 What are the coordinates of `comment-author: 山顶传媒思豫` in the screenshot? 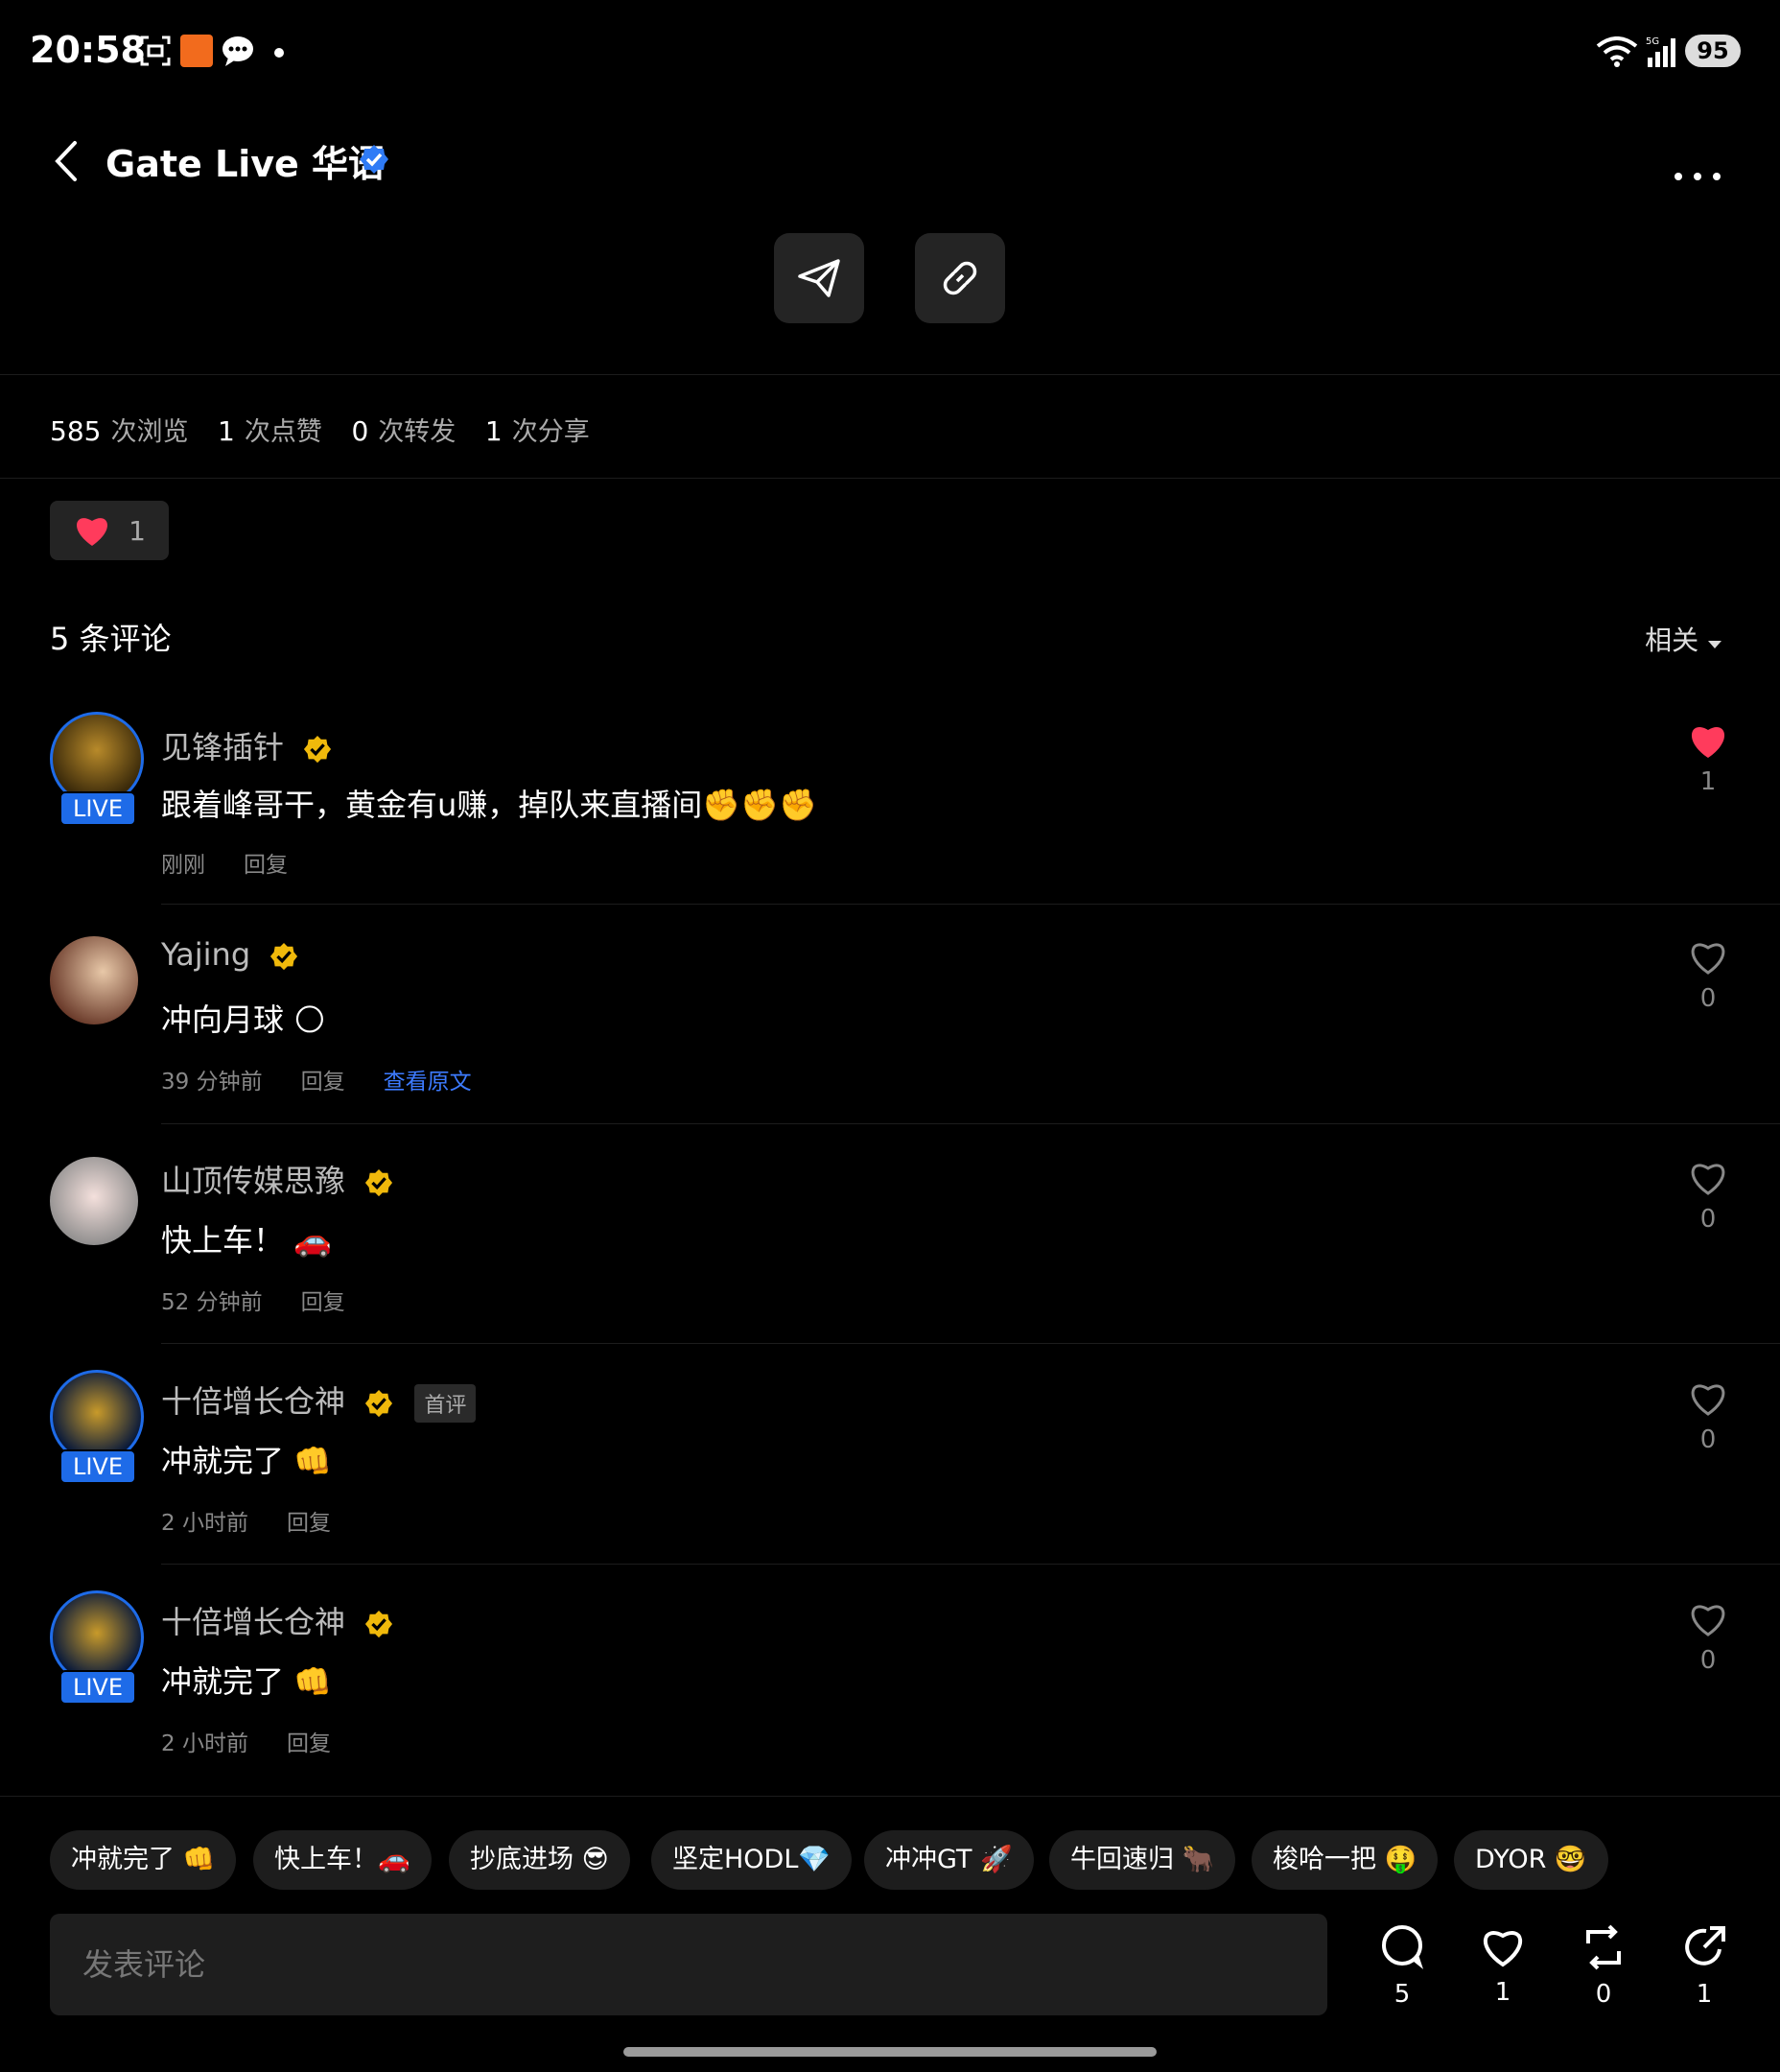 It's located at (277, 1179).